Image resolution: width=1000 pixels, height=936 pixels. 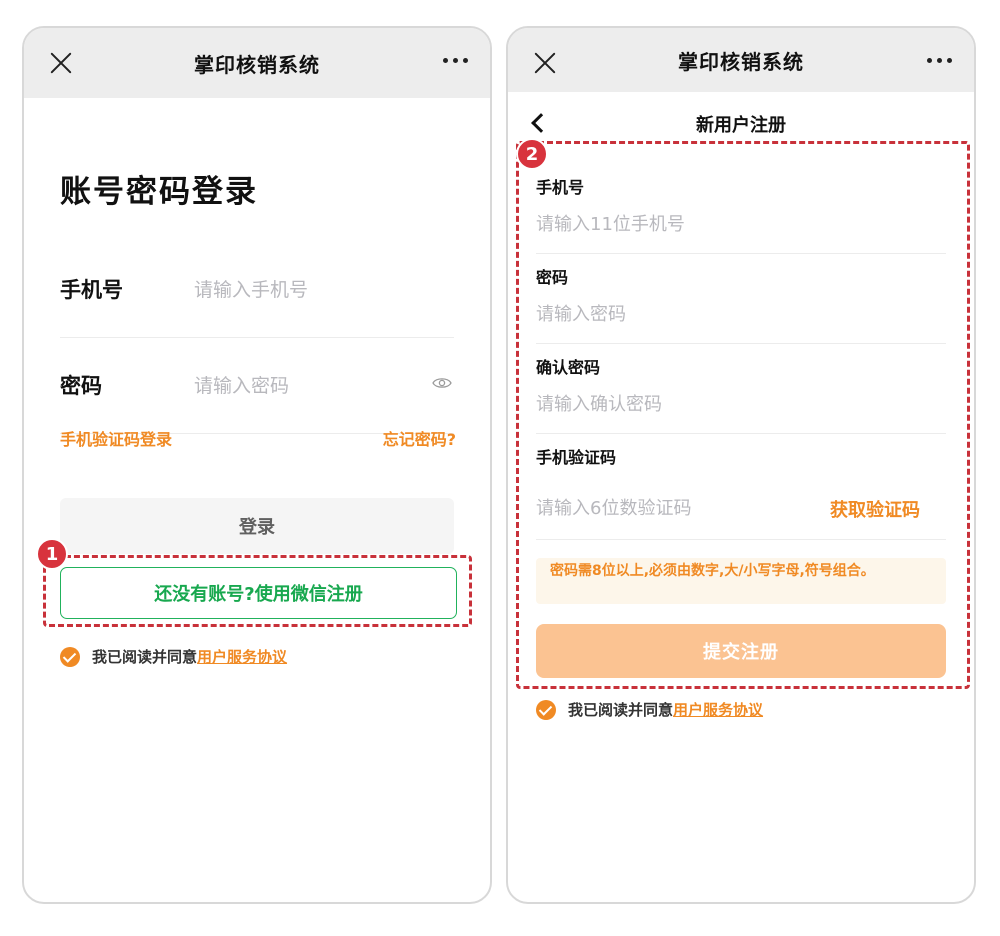 I want to click on step-badge-1: 1, so click(x=52, y=554).